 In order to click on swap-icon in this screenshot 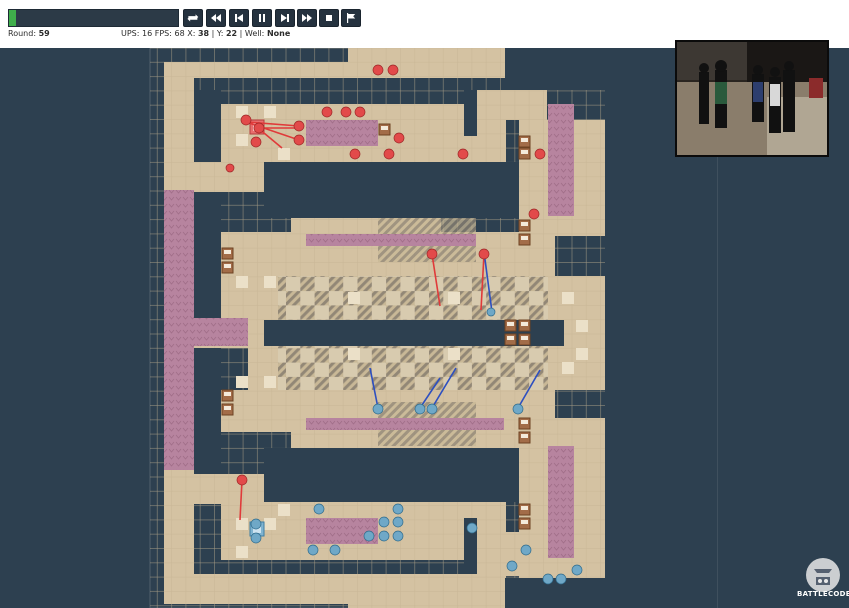, I will do `click(193, 18)`.